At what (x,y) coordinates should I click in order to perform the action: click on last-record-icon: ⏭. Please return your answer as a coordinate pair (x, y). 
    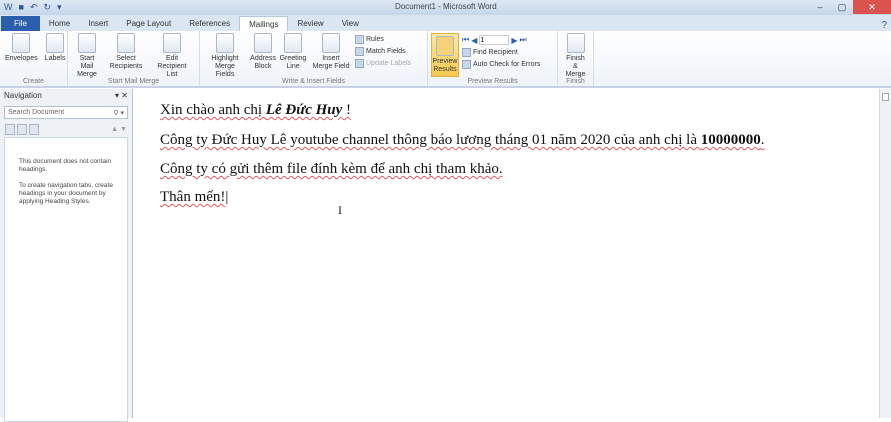
    Looking at the image, I should click on (523, 40).